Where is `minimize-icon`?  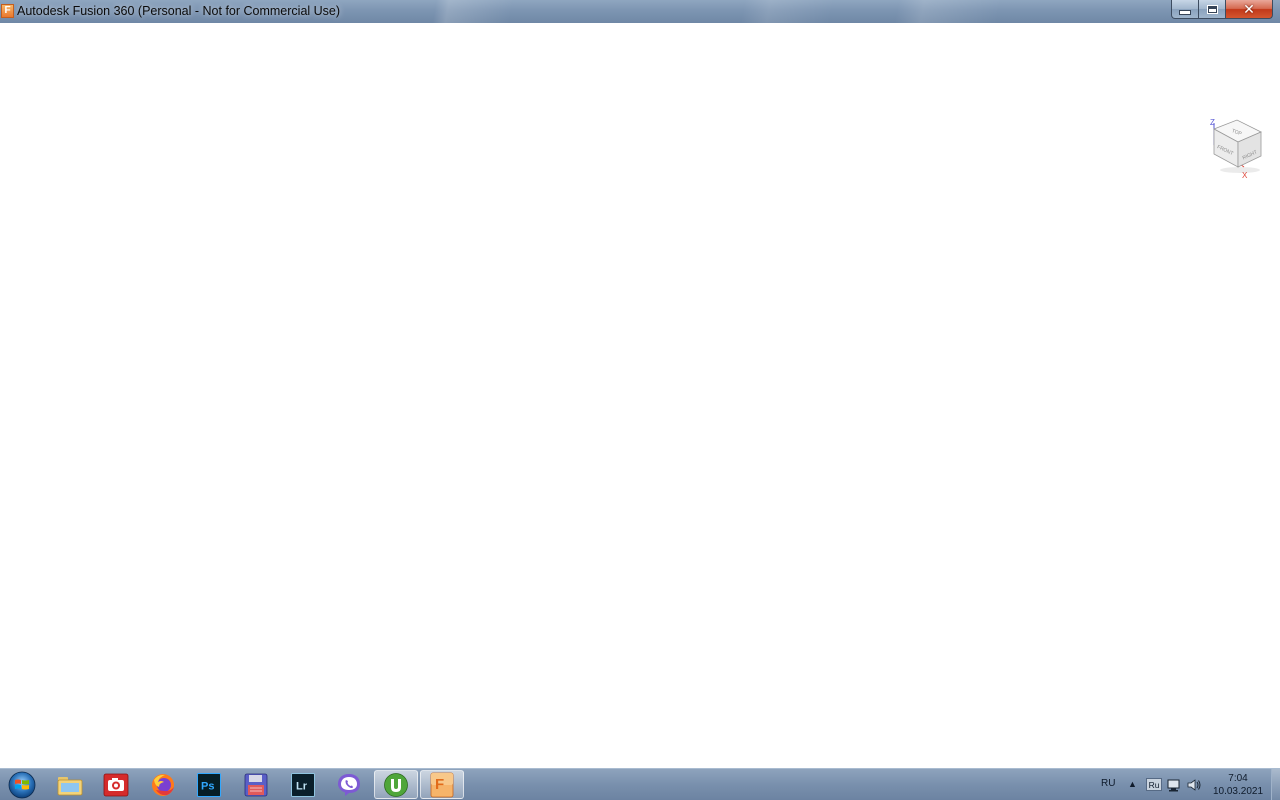
minimize-icon is located at coordinates (1185, 12).